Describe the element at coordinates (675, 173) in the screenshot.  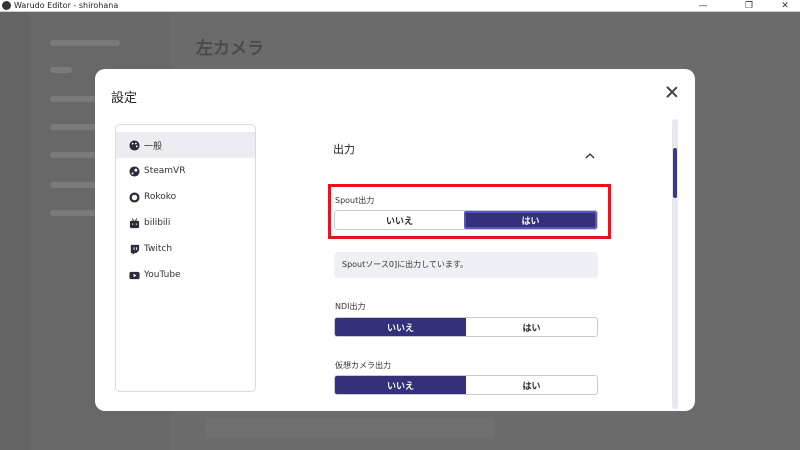
I see `scrollbar-thumb` at that location.